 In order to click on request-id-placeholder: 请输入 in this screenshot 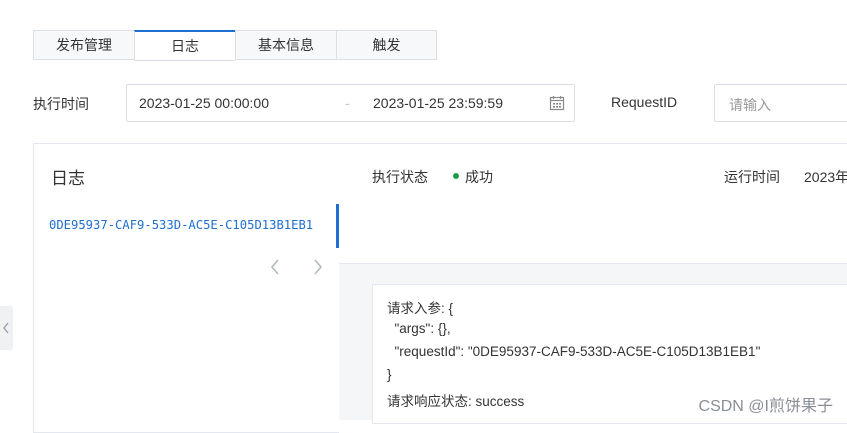, I will do `click(750, 105)`.